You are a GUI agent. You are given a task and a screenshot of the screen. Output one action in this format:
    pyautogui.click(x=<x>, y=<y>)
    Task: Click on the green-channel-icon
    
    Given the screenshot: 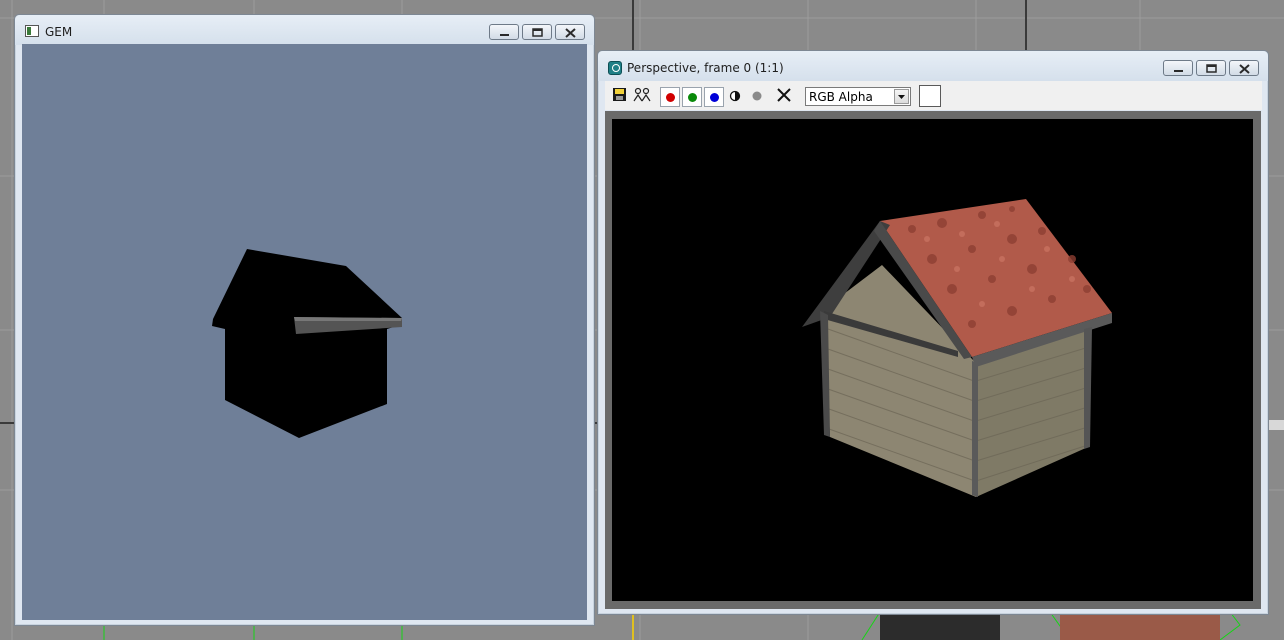 What is the action you would take?
    pyautogui.click(x=692, y=97)
    